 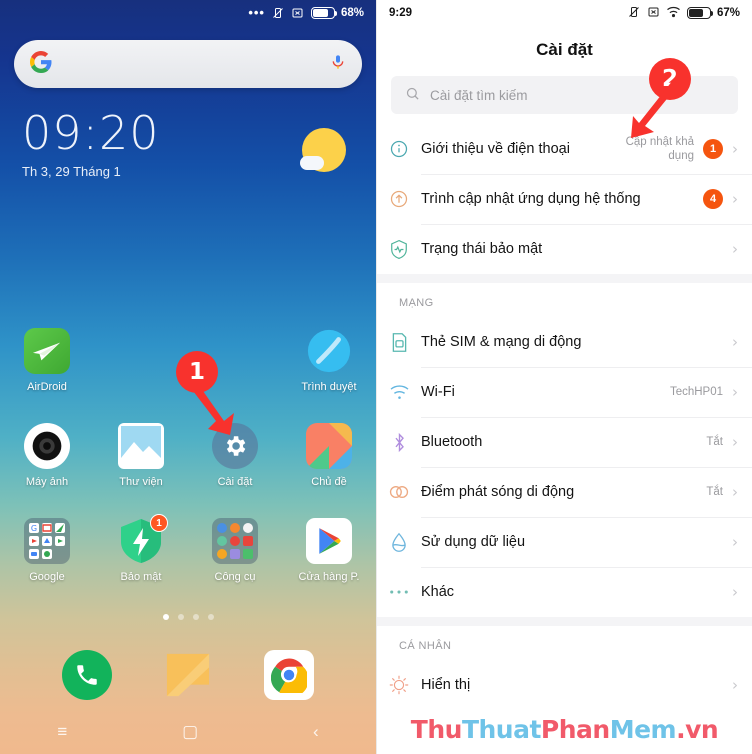 I want to click on row-label: Wi-Fi, so click(x=438, y=391).